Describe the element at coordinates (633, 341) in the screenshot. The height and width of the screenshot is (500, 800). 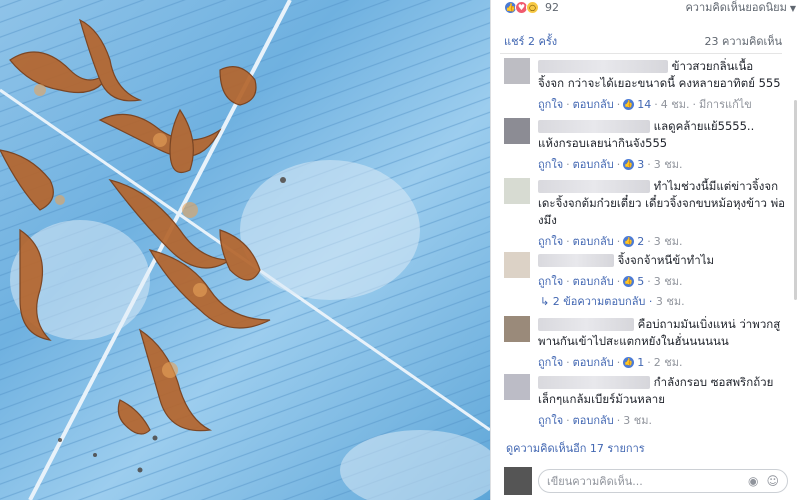
I see `comment-text: พานกันเข้าไปสะแตกหยังในฮั่นนนนนน` at that location.